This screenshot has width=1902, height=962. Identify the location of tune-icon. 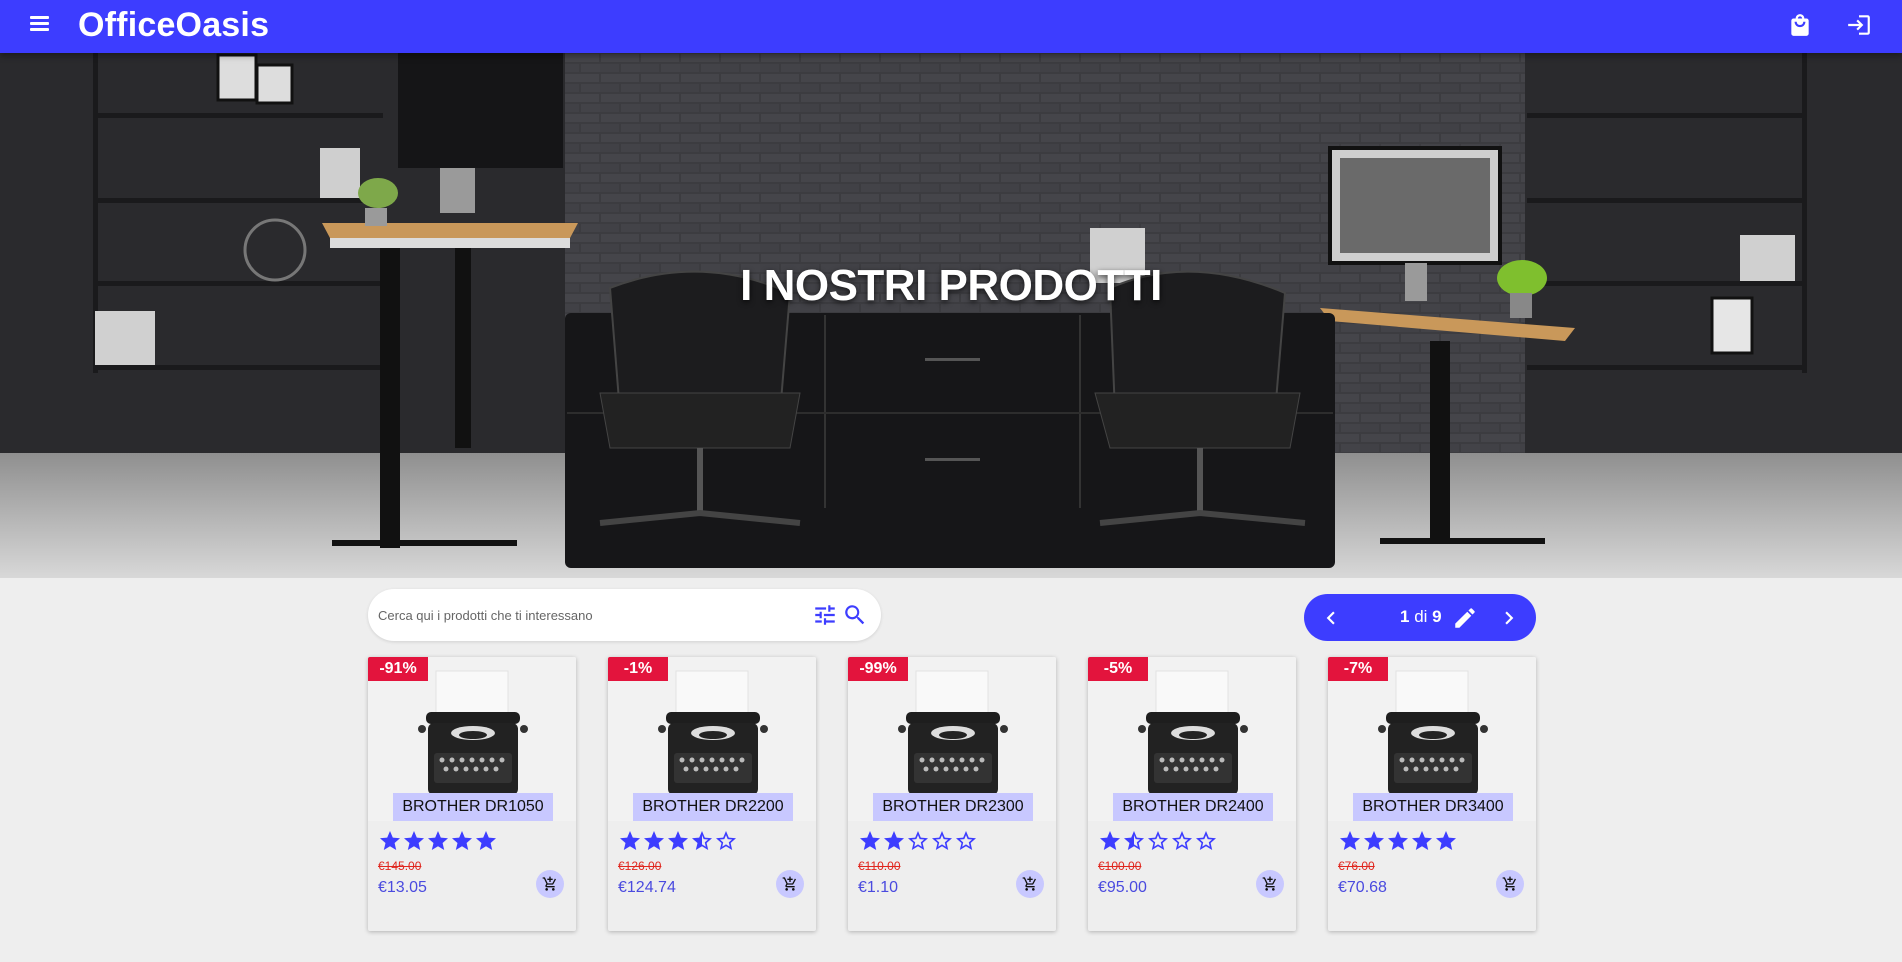
(825, 615).